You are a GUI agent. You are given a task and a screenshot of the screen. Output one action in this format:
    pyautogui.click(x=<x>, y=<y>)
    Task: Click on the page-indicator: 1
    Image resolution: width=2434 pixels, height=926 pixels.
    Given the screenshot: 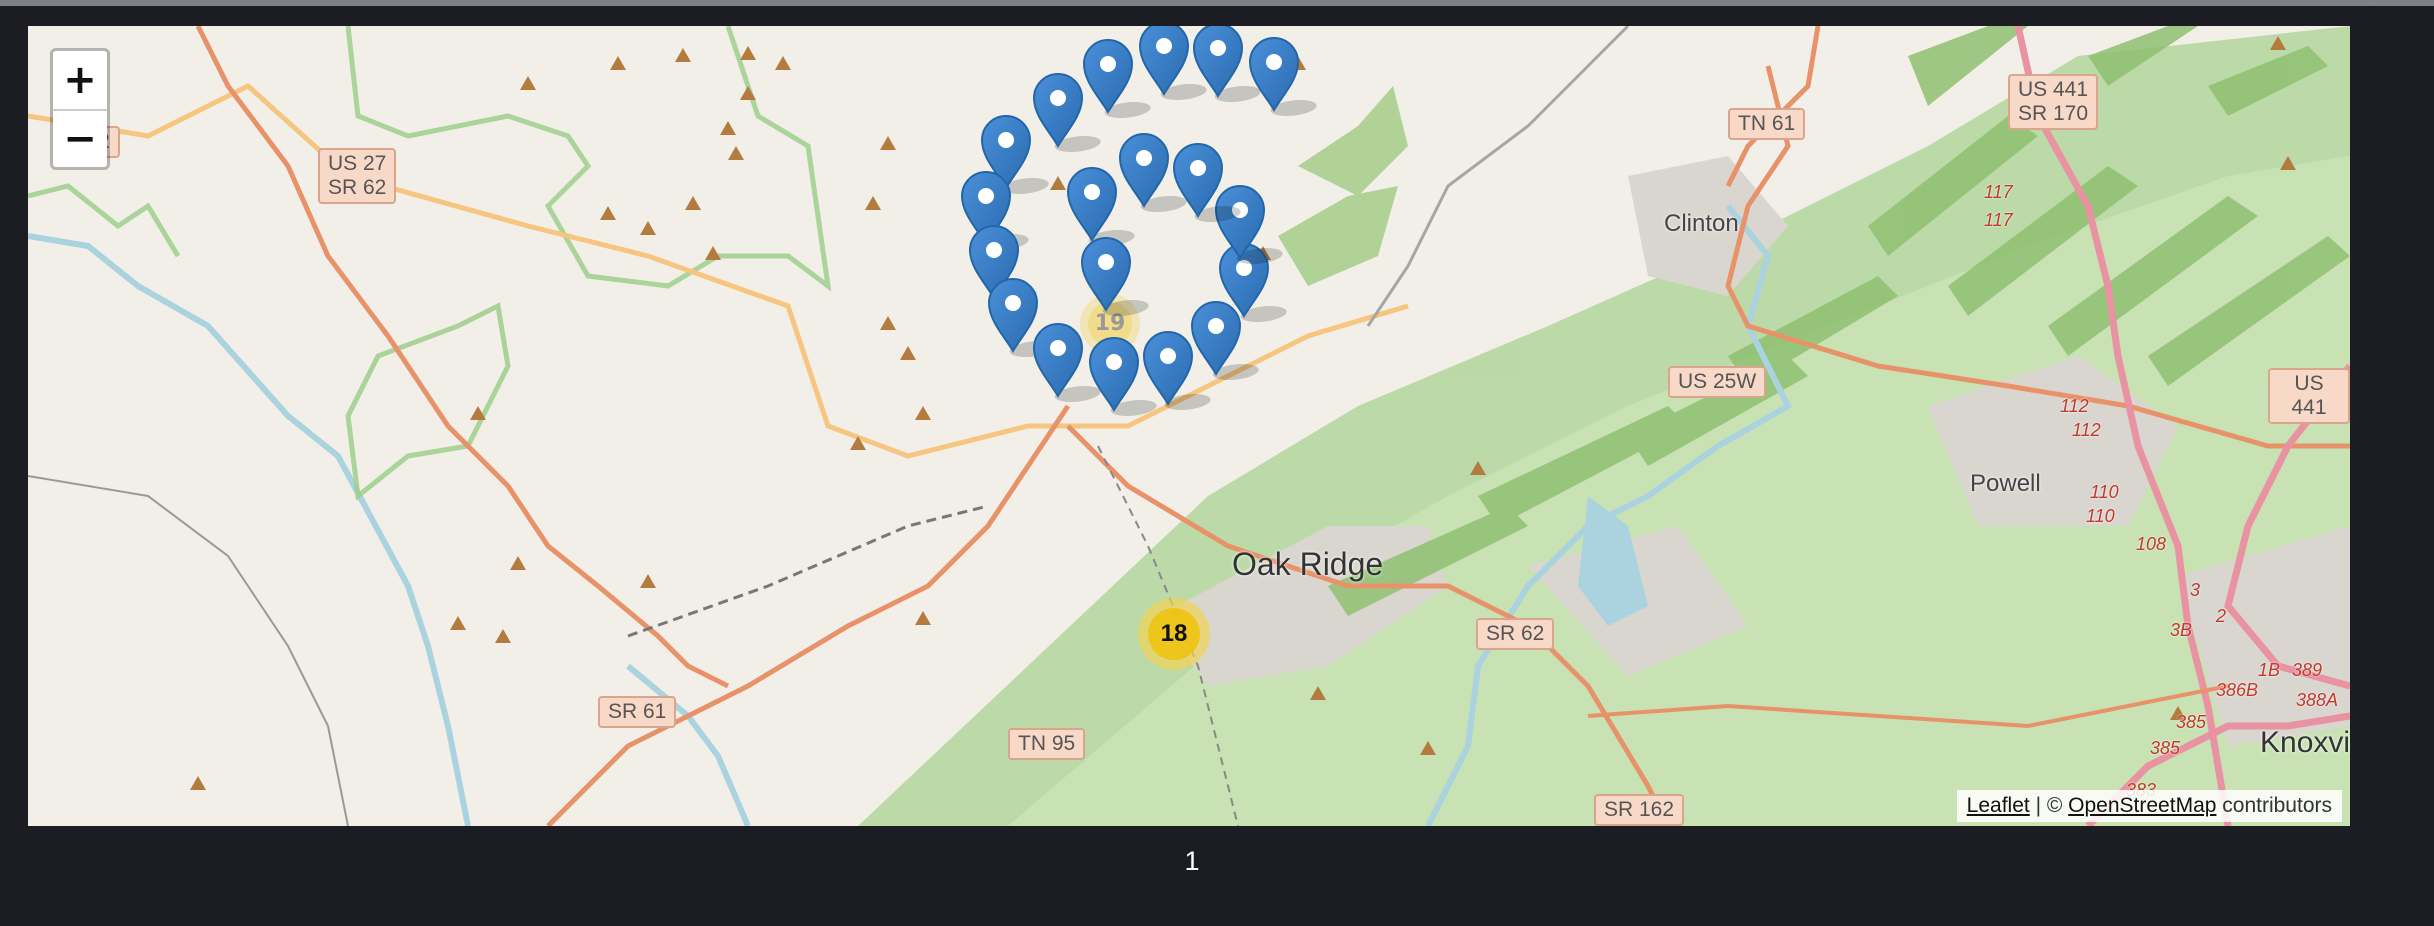 What is the action you would take?
    pyautogui.click(x=1192, y=861)
    